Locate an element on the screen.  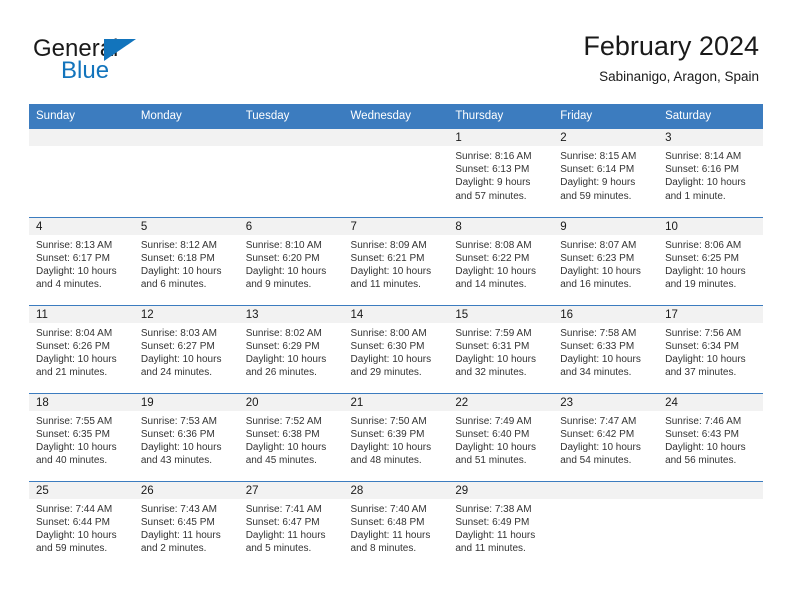
day-info-line: Daylight: 11 hours is located at coordinates (495, 535).